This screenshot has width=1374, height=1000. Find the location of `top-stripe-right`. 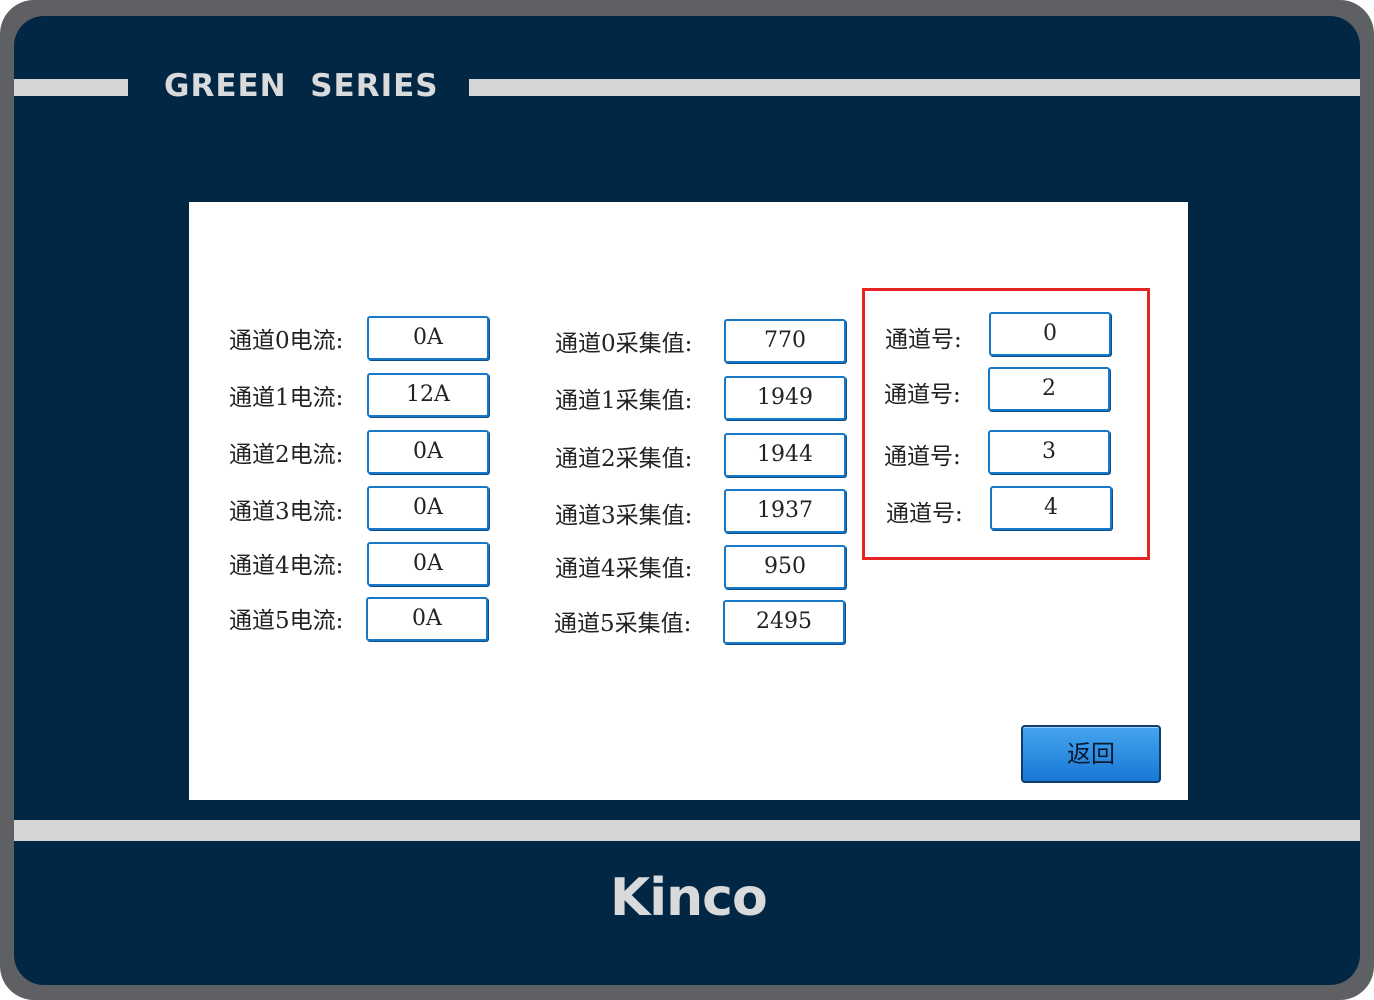

top-stripe-right is located at coordinates (914, 87).